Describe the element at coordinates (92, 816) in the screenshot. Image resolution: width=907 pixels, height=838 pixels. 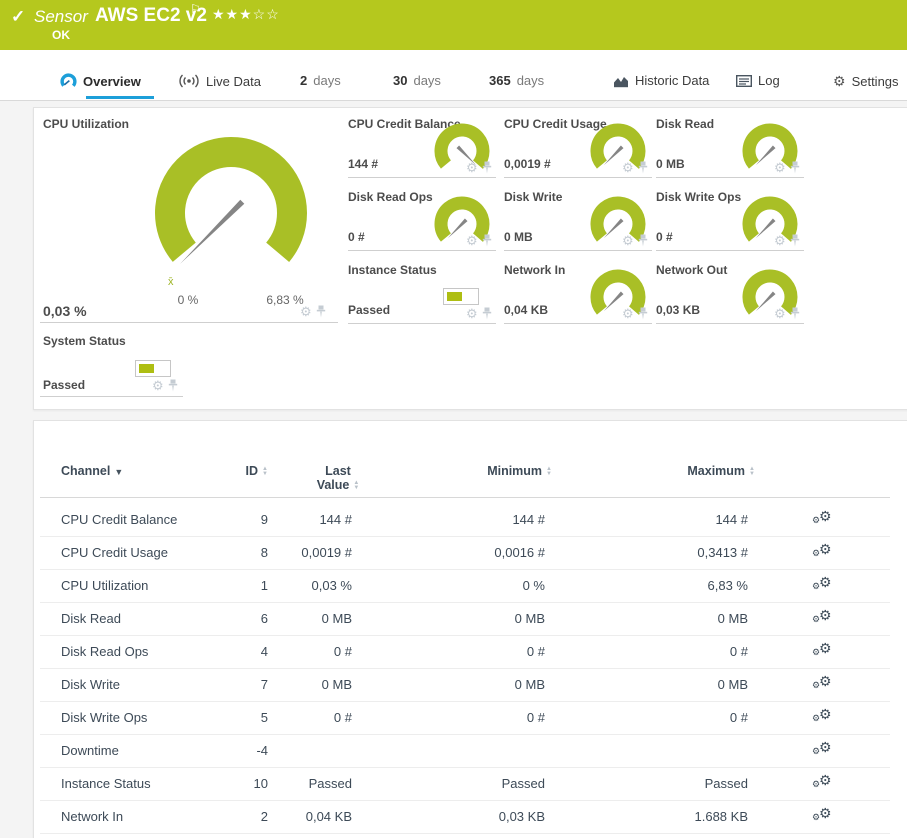
I see `channel-name: Network In` at that location.